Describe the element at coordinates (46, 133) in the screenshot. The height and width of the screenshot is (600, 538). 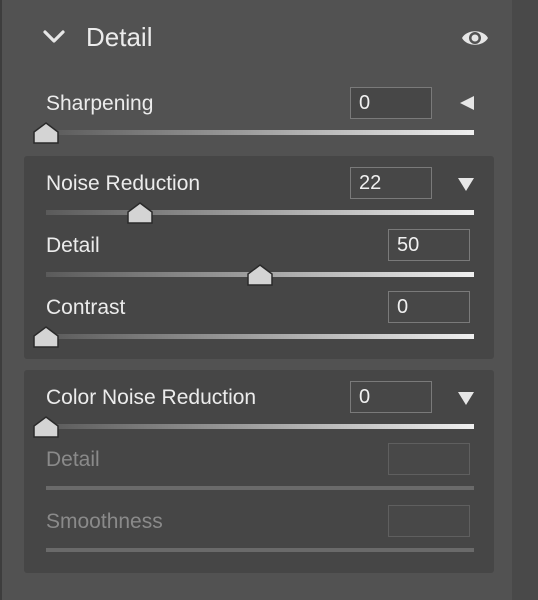
I see `sharpening-slider-thumb` at that location.